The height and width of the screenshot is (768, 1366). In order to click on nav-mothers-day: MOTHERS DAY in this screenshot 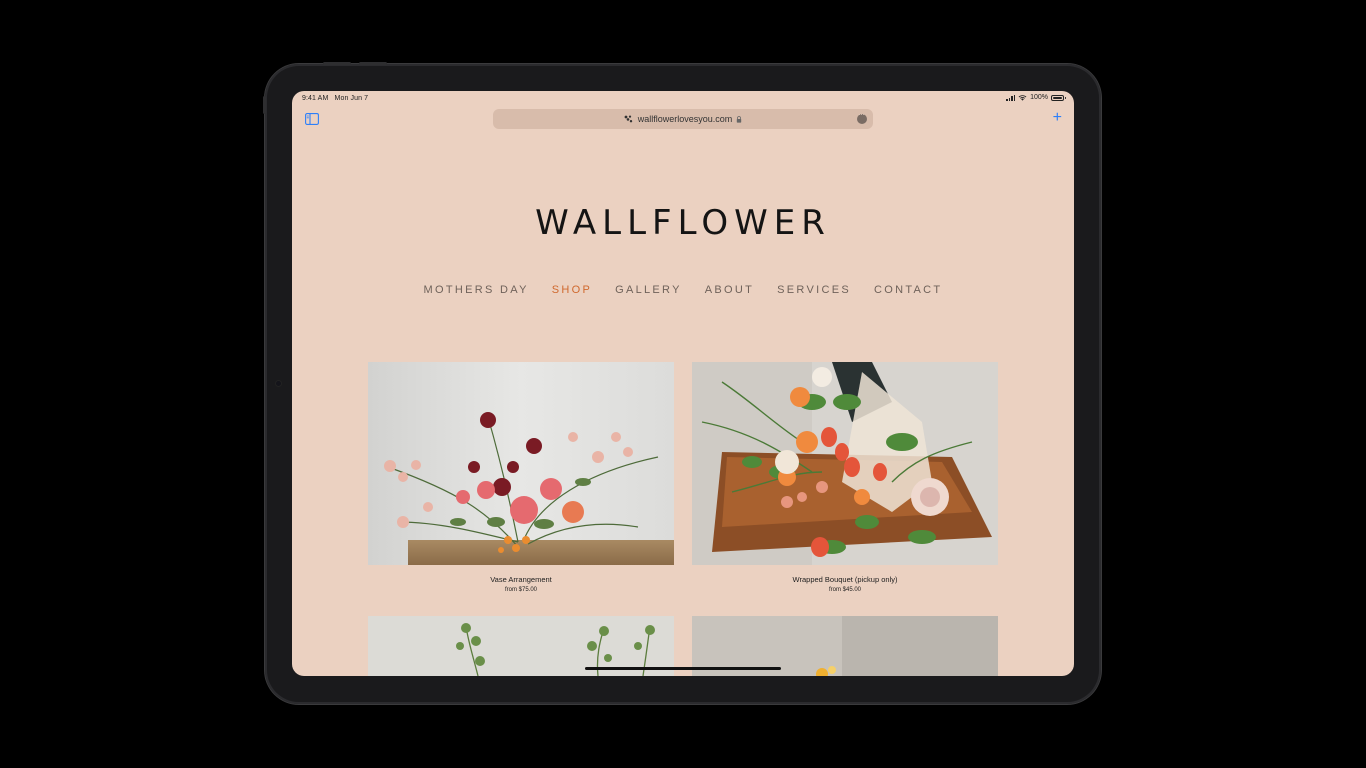, I will do `click(476, 290)`.